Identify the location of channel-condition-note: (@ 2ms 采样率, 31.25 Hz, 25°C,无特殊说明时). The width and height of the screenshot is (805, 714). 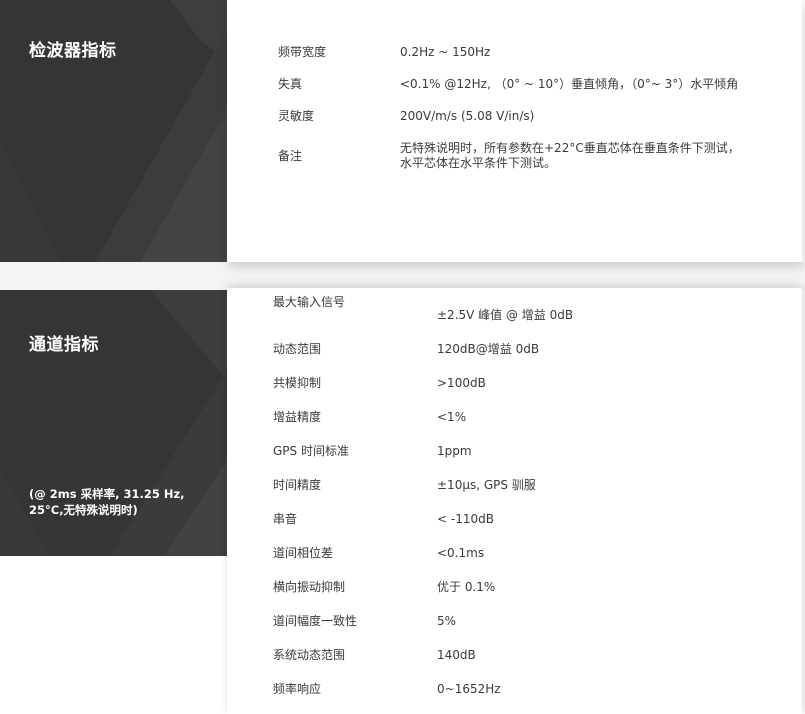
(107, 502).